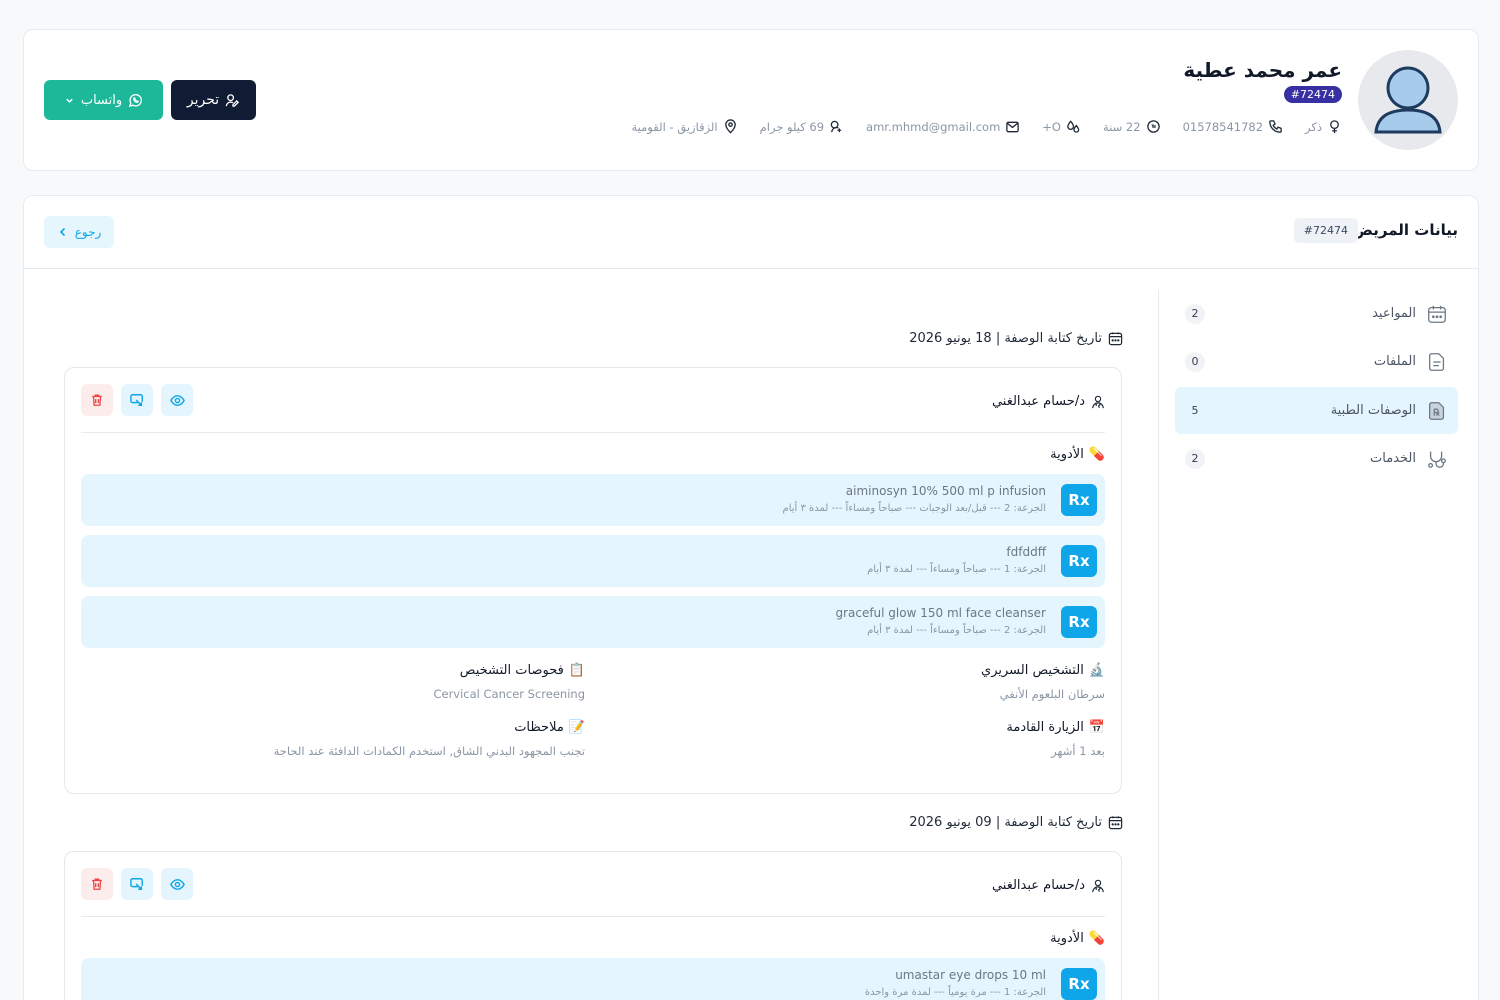 The image size is (1500, 1000). Describe the element at coordinates (69, 100) in the screenshot. I see `chevron-down-icon` at that location.